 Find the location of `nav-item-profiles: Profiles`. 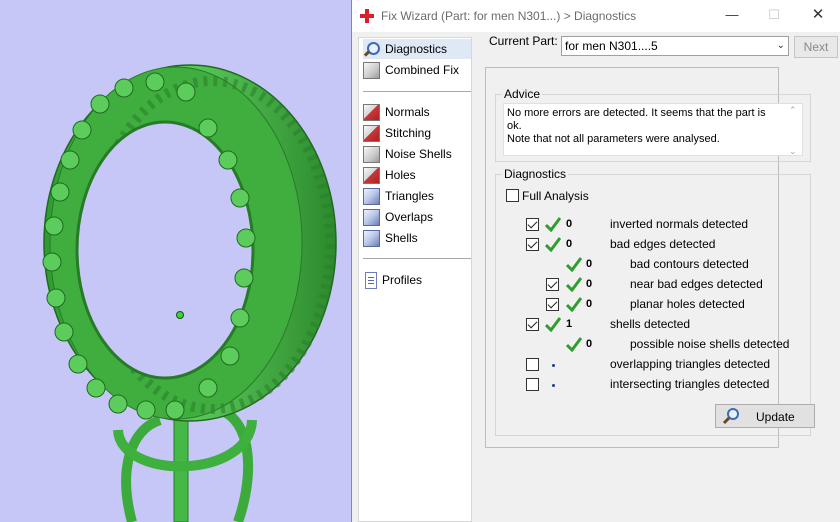

nav-item-profiles: Profiles is located at coordinates (417, 280).